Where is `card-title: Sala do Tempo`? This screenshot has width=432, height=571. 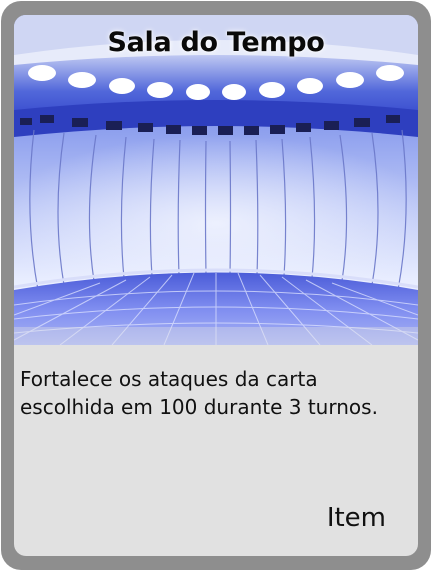 card-title: Sala do Tempo is located at coordinates (216, 42).